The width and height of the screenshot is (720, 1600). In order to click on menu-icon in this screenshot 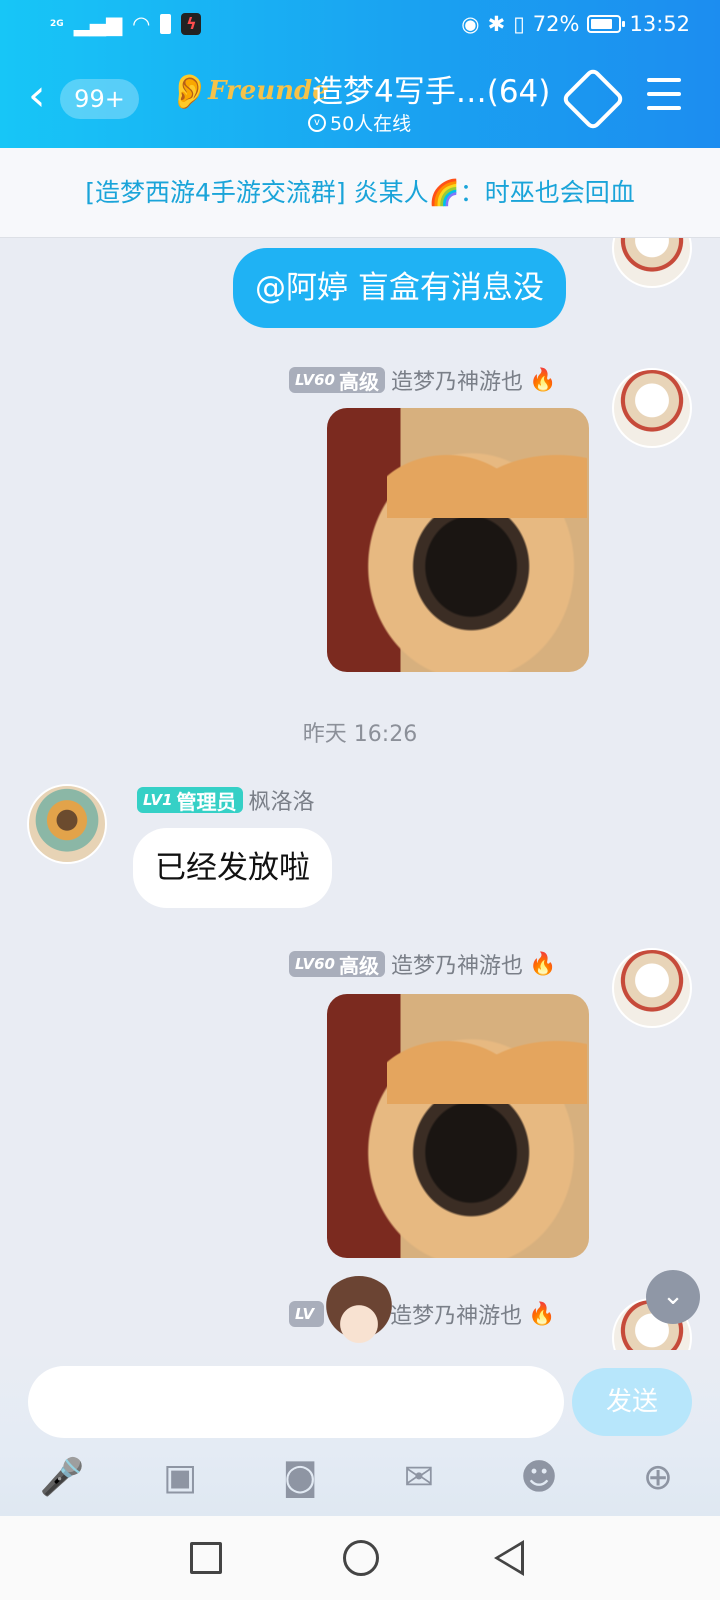, I will do `click(664, 95)`.